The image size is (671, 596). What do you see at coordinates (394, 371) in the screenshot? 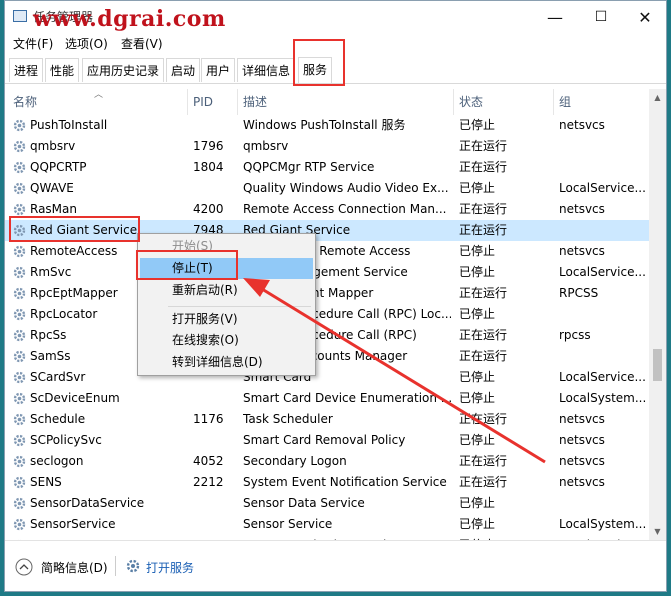
I see `annotation-arrow` at bounding box center [394, 371].